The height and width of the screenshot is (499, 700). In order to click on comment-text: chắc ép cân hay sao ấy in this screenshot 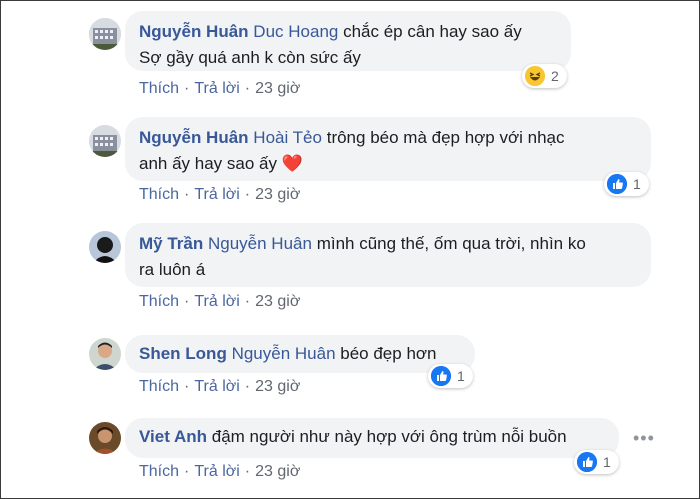, I will do `click(432, 31)`.